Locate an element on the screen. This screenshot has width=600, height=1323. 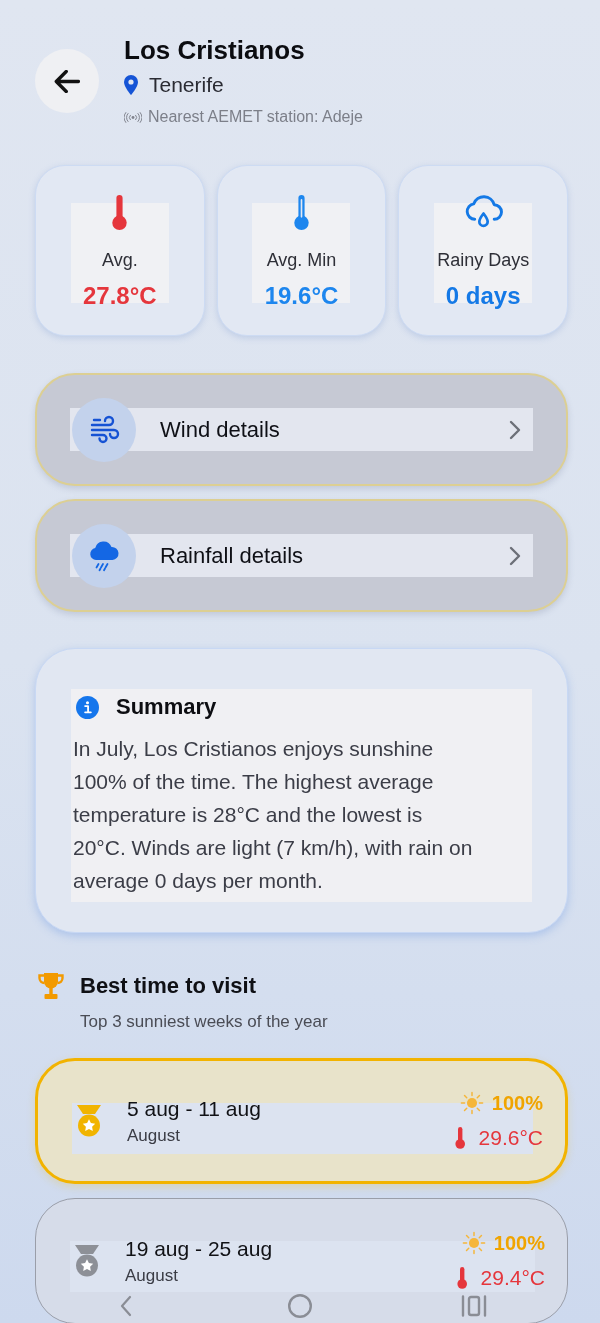
location-pin-icon is located at coordinates (131, 85).